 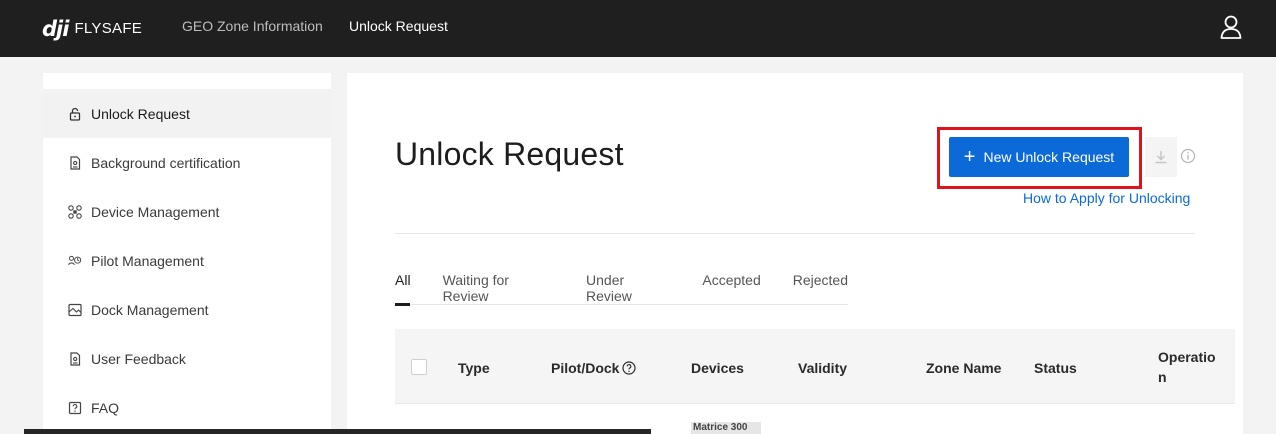 What do you see at coordinates (717, 368) in the screenshot?
I see `column-header-devices: Devices` at bounding box center [717, 368].